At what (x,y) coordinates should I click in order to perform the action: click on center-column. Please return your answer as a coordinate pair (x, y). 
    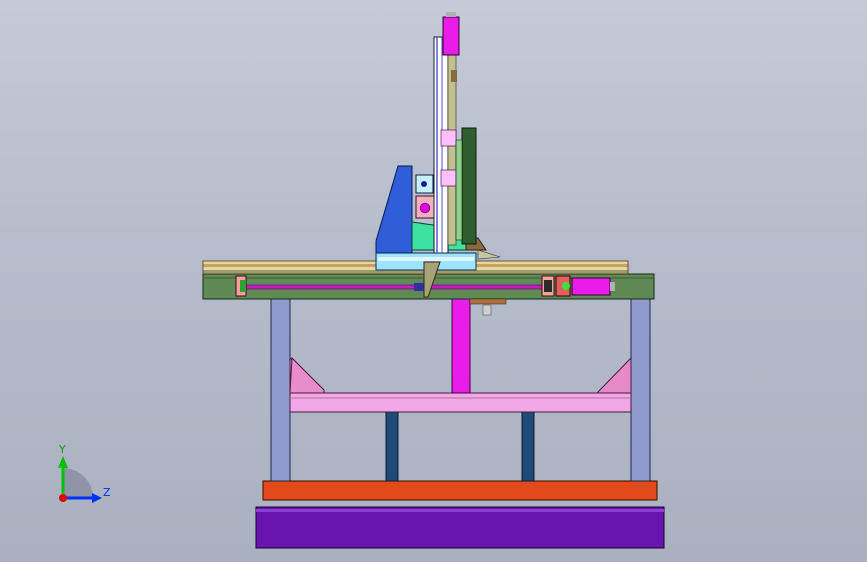
    Looking at the image, I should click on (461, 345).